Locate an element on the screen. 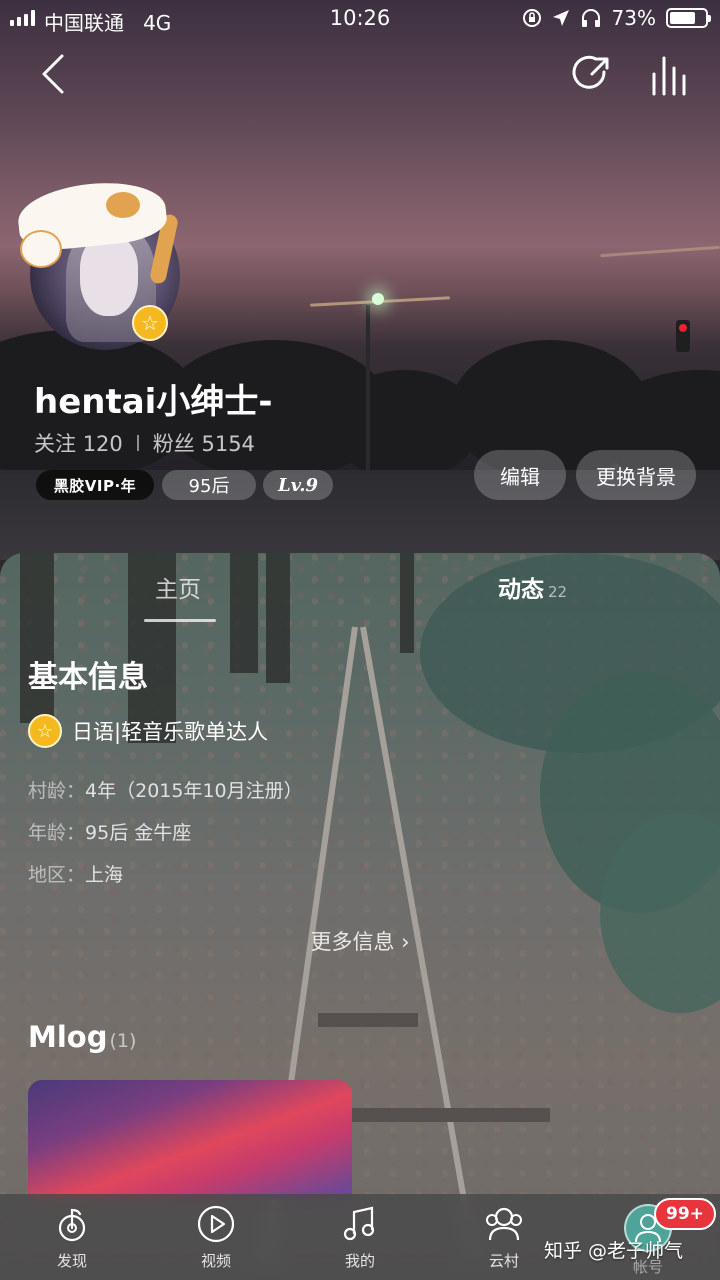 The height and width of the screenshot is (1280, 720). now-playing-button is located at coordinates (671, 76).